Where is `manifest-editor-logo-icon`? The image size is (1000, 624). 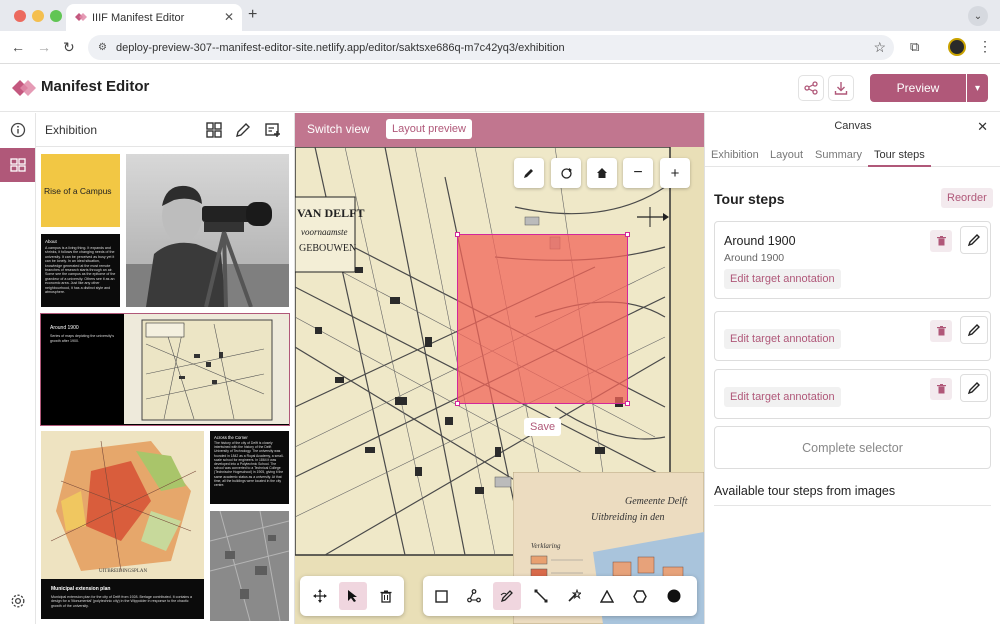 manifest-editor-logo-icon is located at coordinates (24, 88).